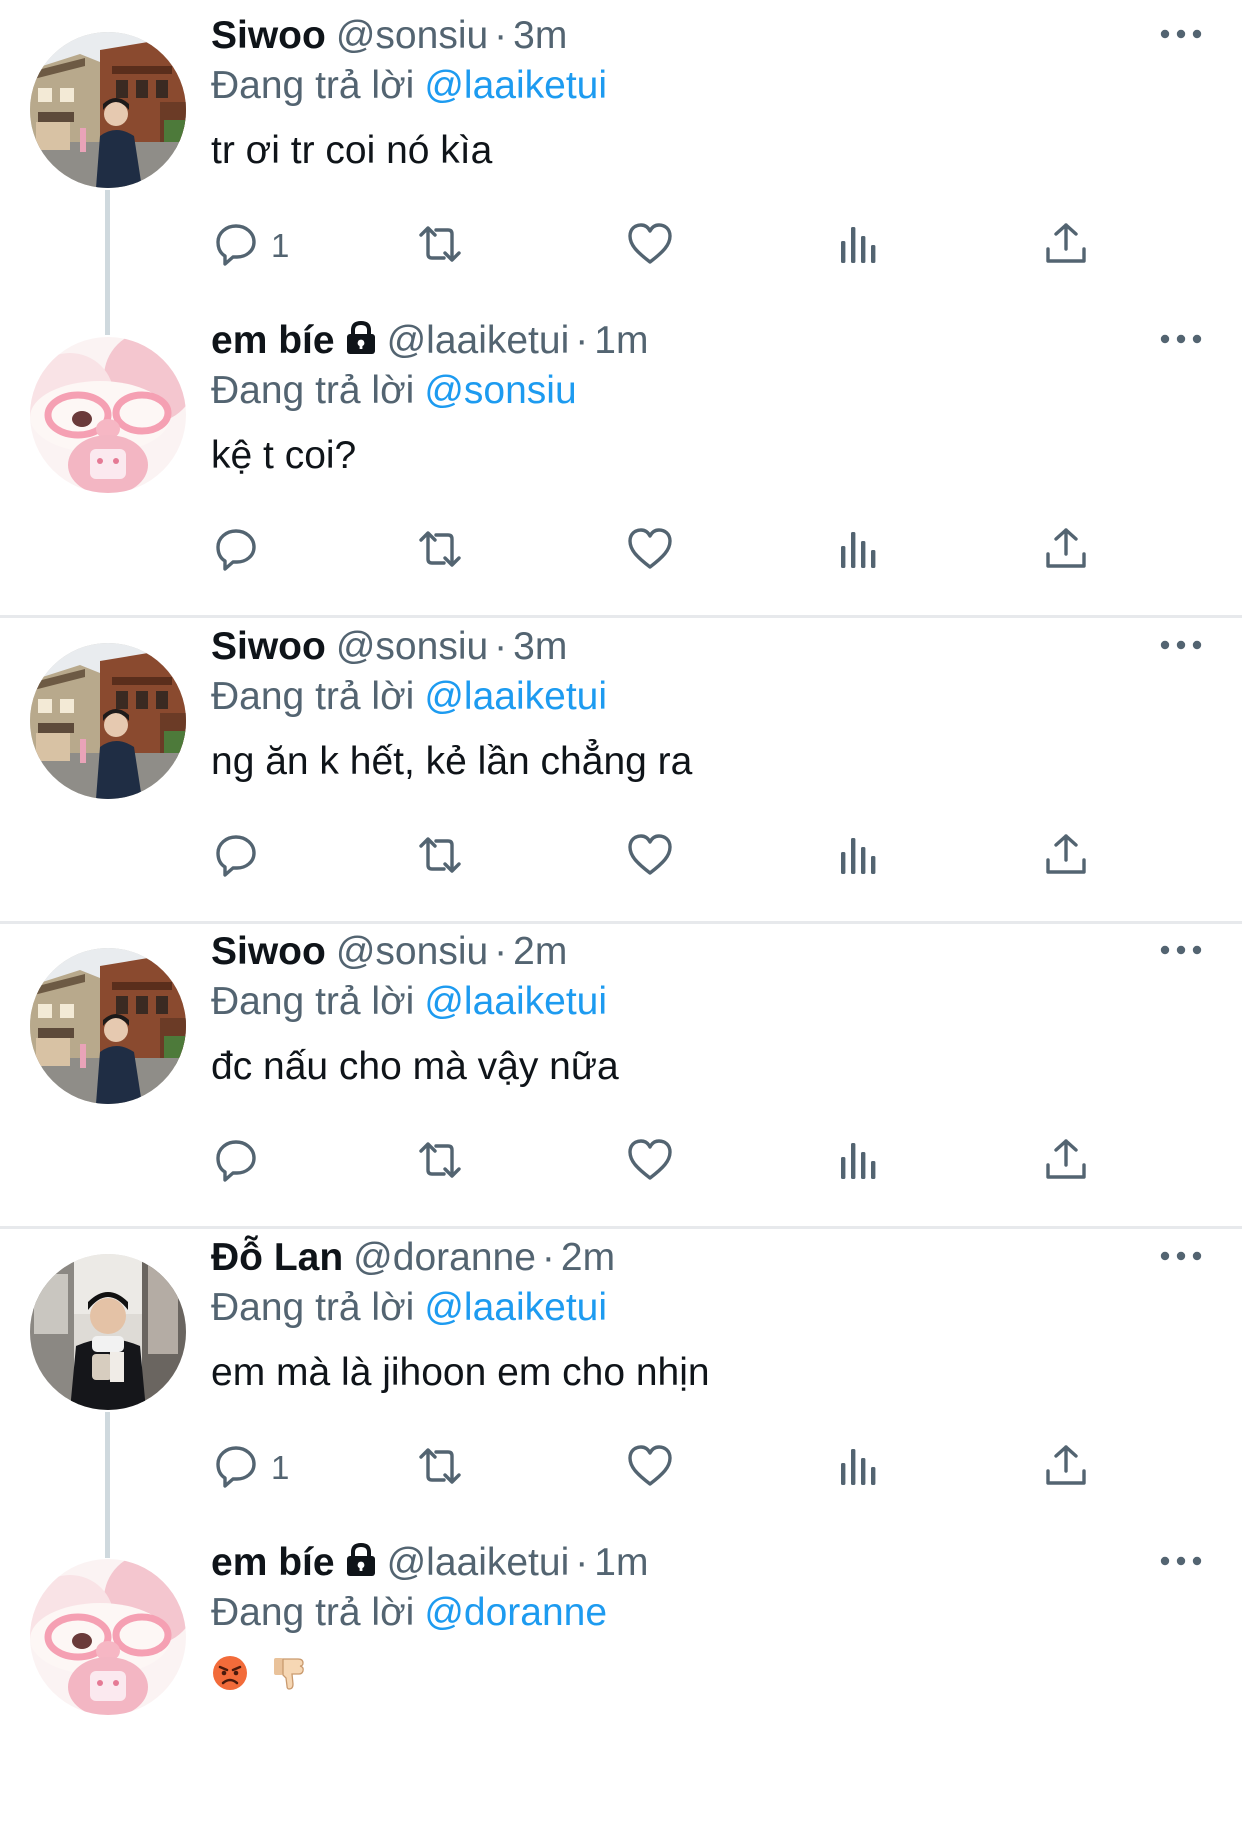 The width and height of the screenshot is (1242, 1825). What do you see at coordinates (444, 1257) in the screenshot?
I see `user-handle: @doranne` at bounding box center [444, 1257].